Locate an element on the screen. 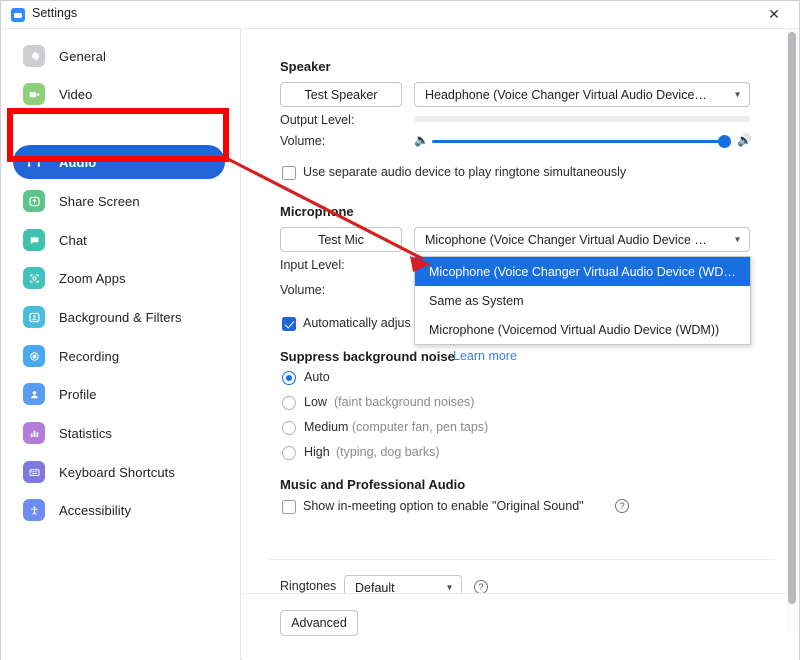  main-scrollbar is located at coordinates (792, 330).